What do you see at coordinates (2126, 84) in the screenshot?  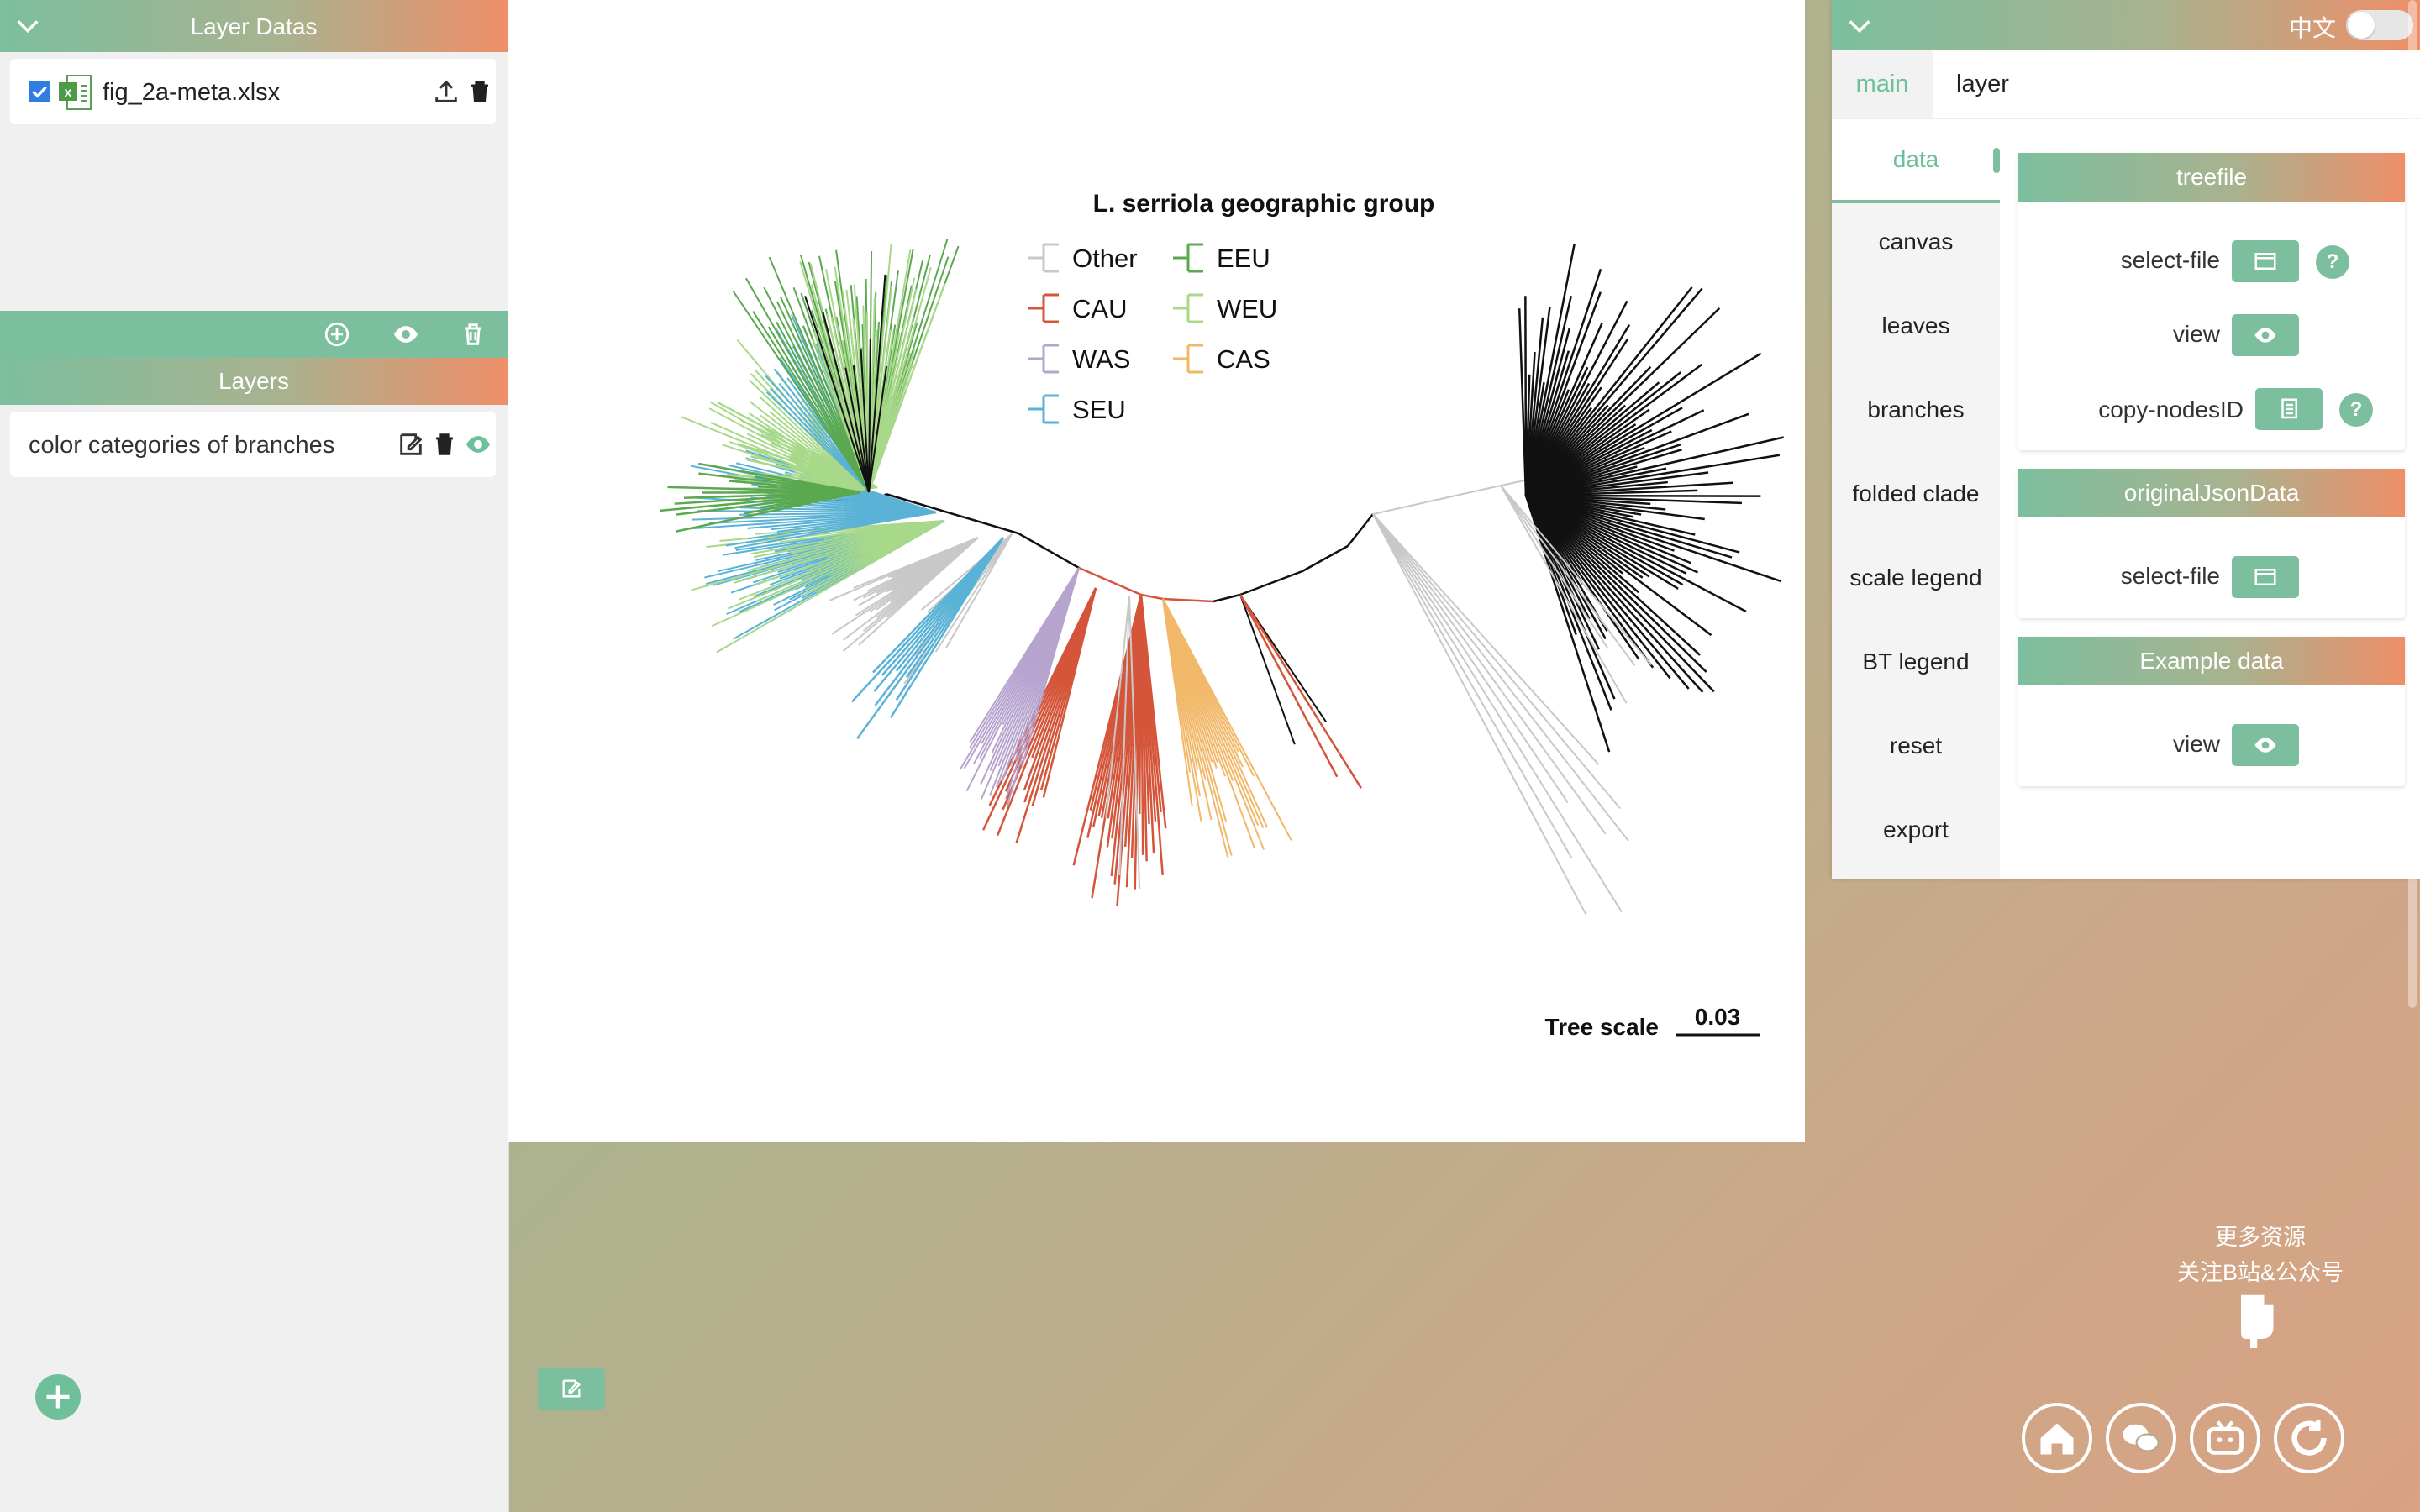 I see `main-tabs: main layer` at bounding box center [2126, 84].